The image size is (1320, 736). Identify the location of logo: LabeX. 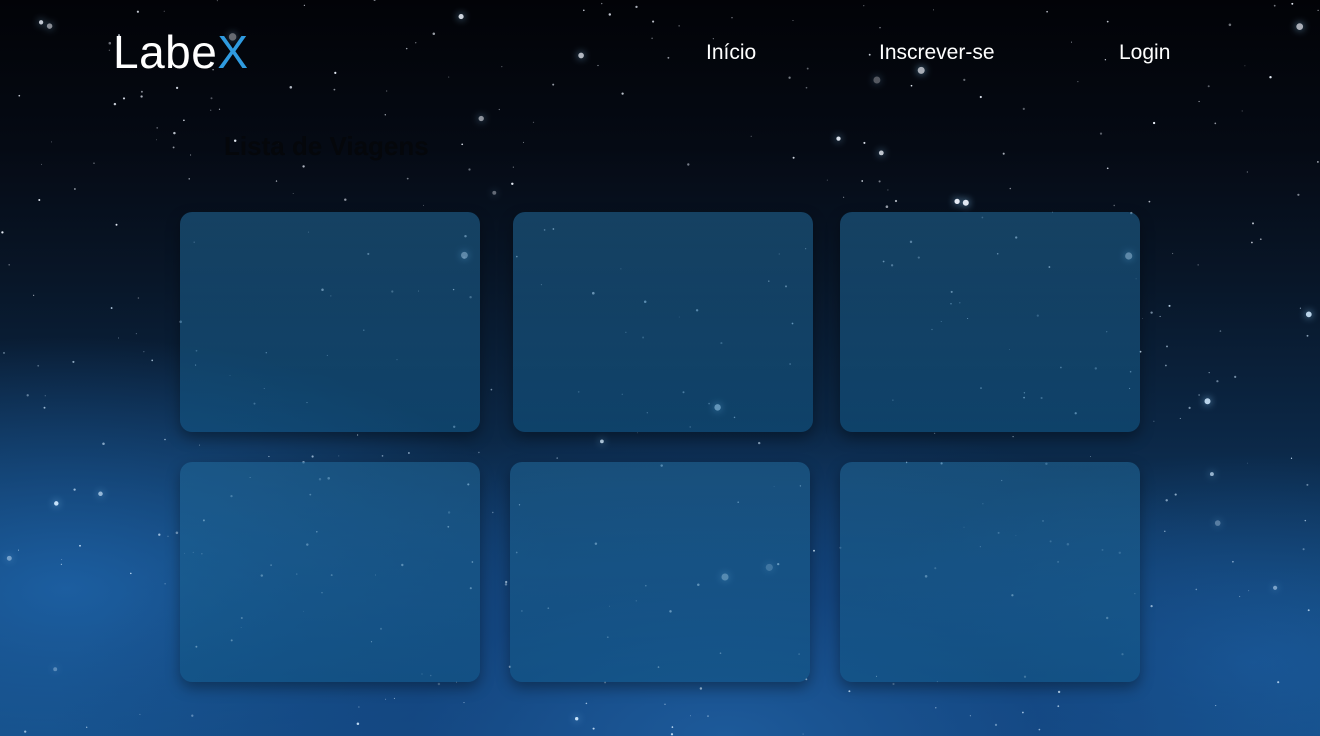
(181, 52).